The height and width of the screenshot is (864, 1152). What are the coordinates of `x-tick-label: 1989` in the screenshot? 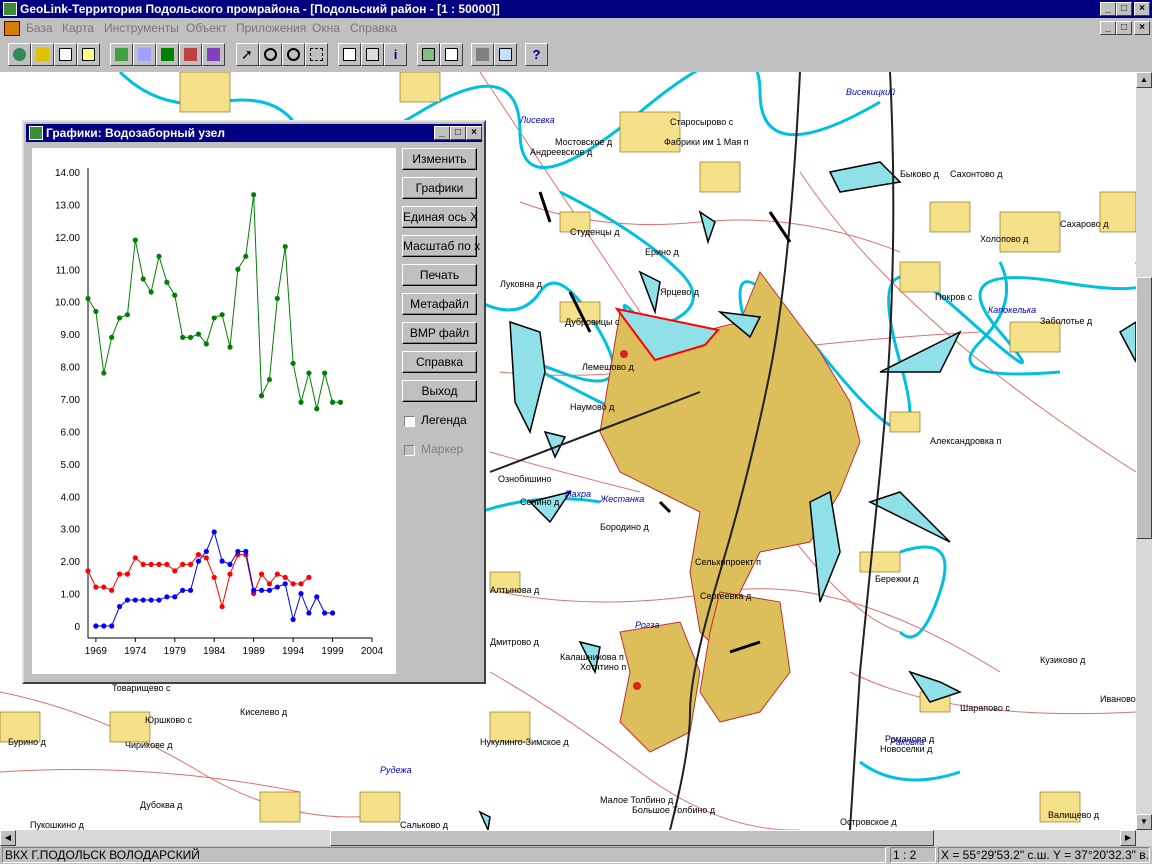 It's located at (254, 651).